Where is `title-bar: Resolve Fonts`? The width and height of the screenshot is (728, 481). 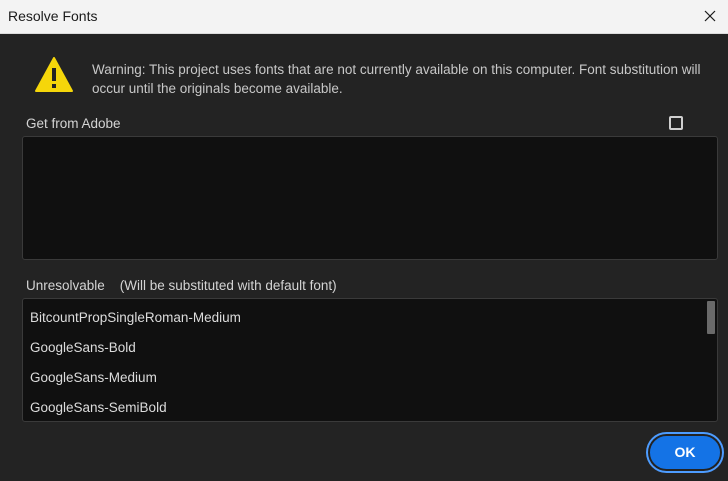
title-bar: Resolve Fonts is located at coordinates (364, 17).